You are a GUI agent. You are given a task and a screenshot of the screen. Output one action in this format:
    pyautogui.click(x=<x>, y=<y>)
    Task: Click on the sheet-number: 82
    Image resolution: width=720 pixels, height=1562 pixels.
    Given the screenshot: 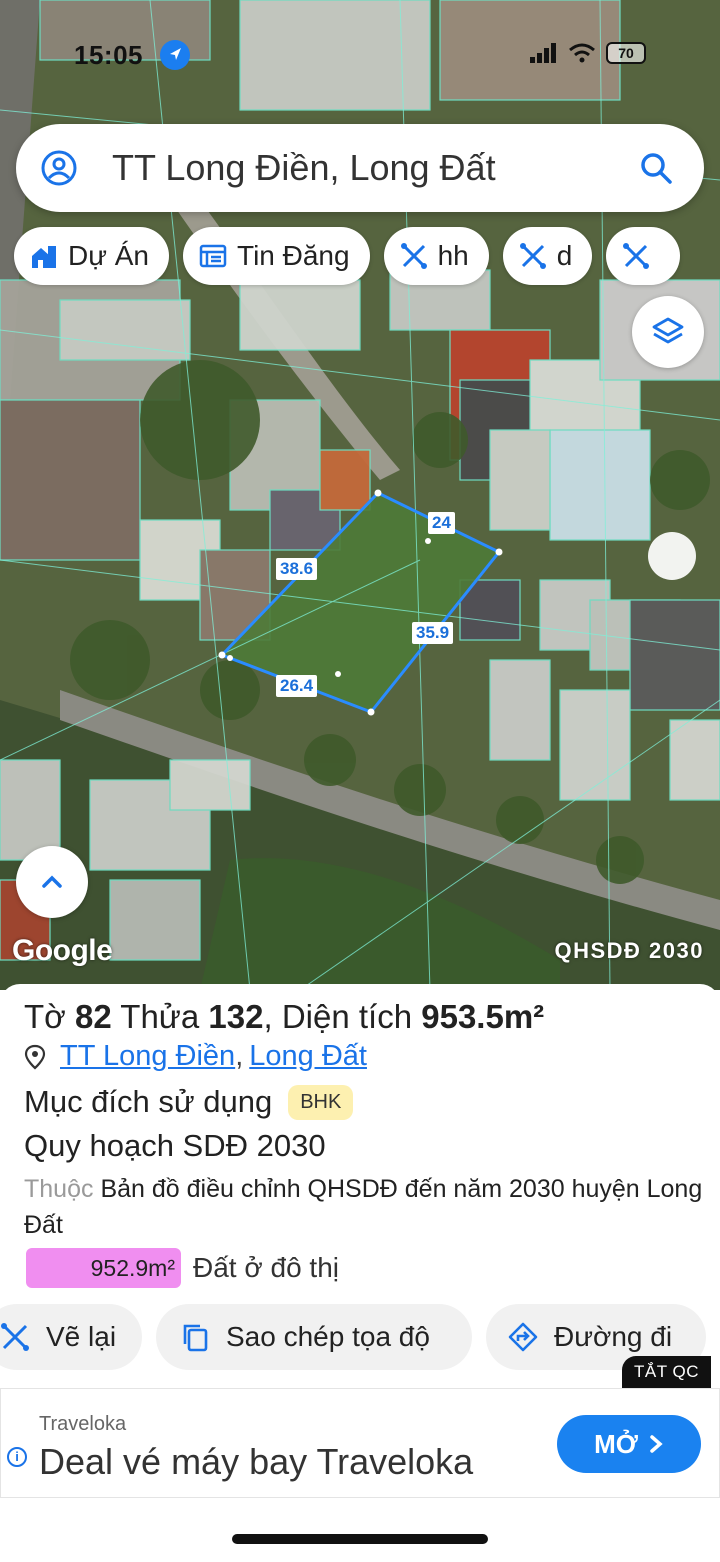 What is the action you would take?
    pyautogui.click(x=93, y=1016)
    